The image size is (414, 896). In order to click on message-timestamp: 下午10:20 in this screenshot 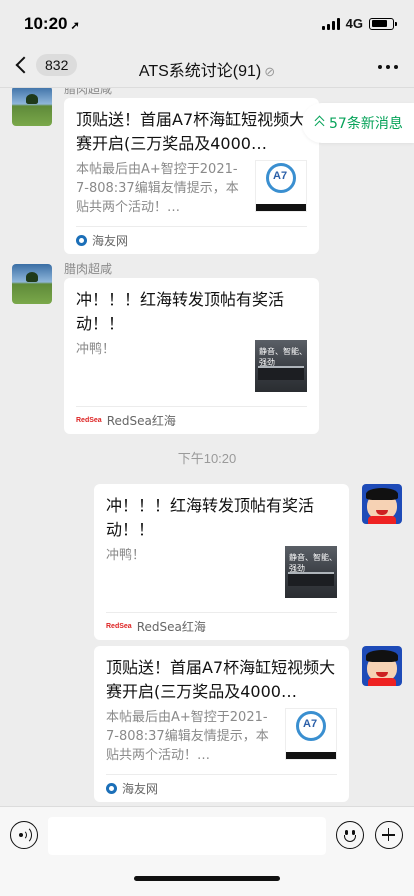, I will do `click(207, 458)`.